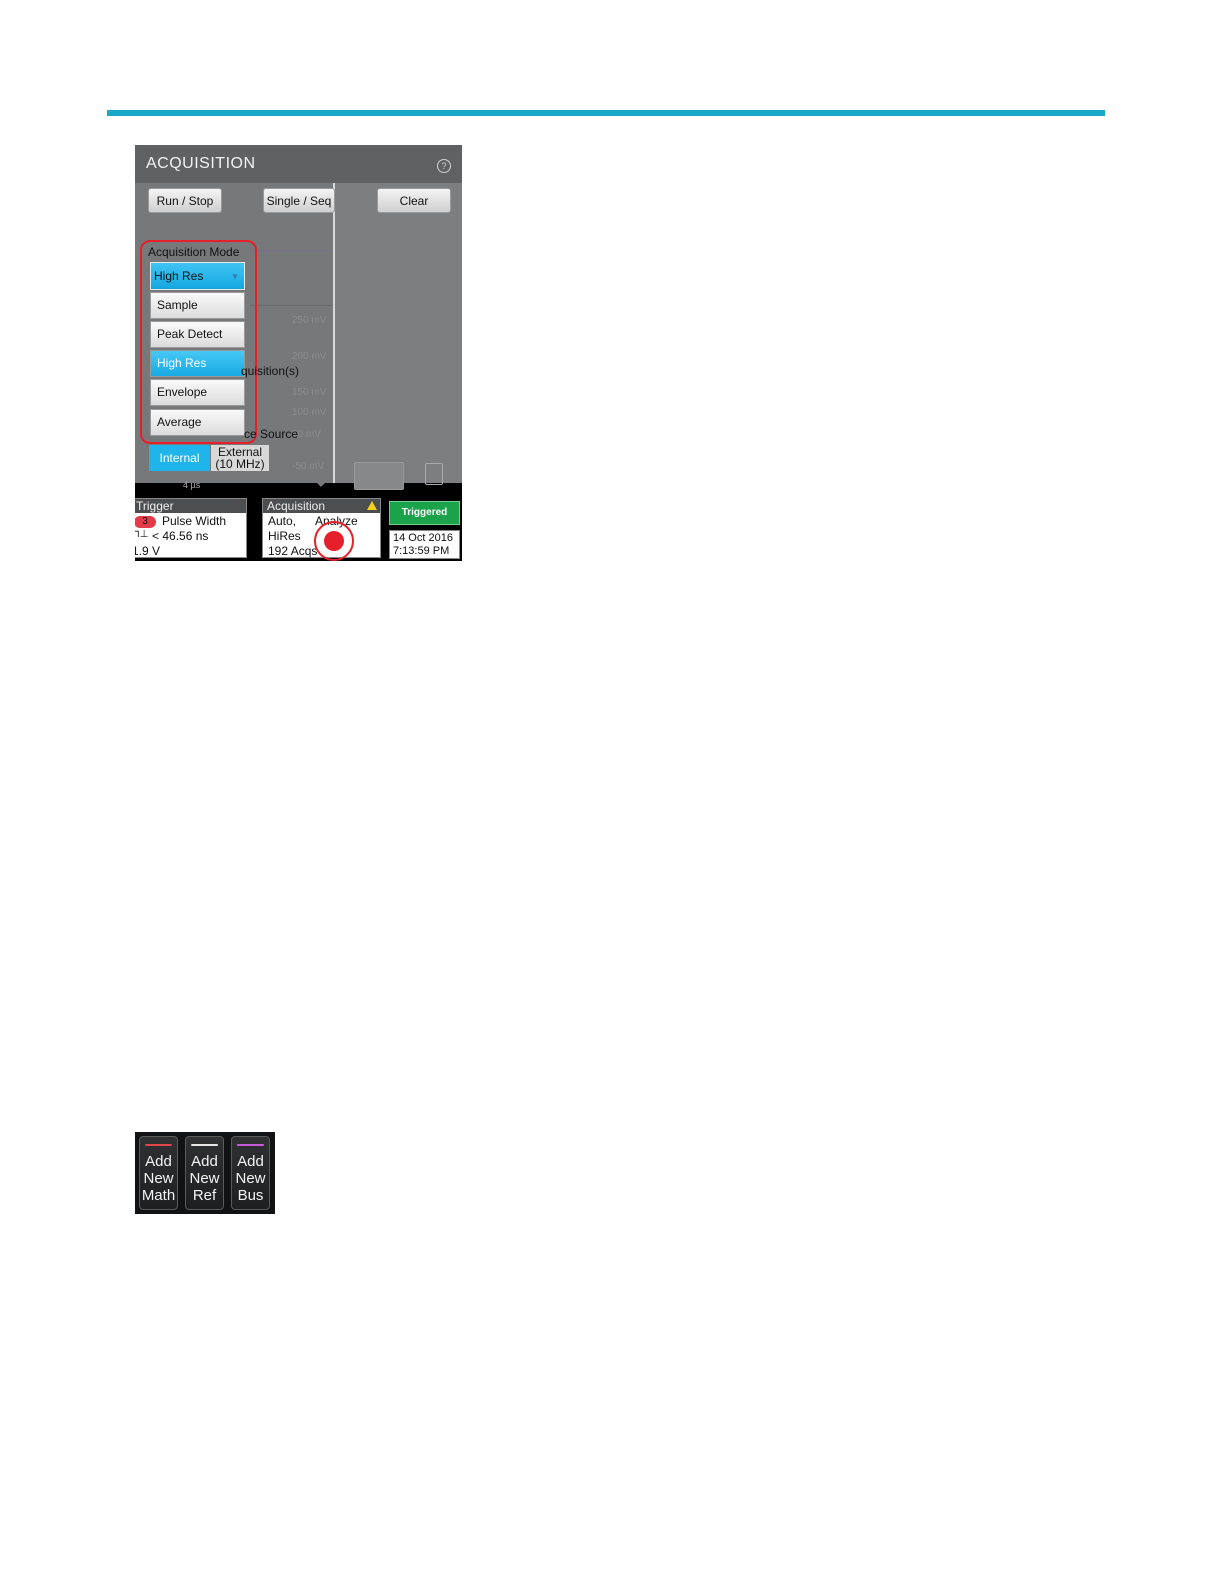 This screenshot has width=1224, height=1584. I want to click on trigger-level: 1.9 V, so click(148, 551).